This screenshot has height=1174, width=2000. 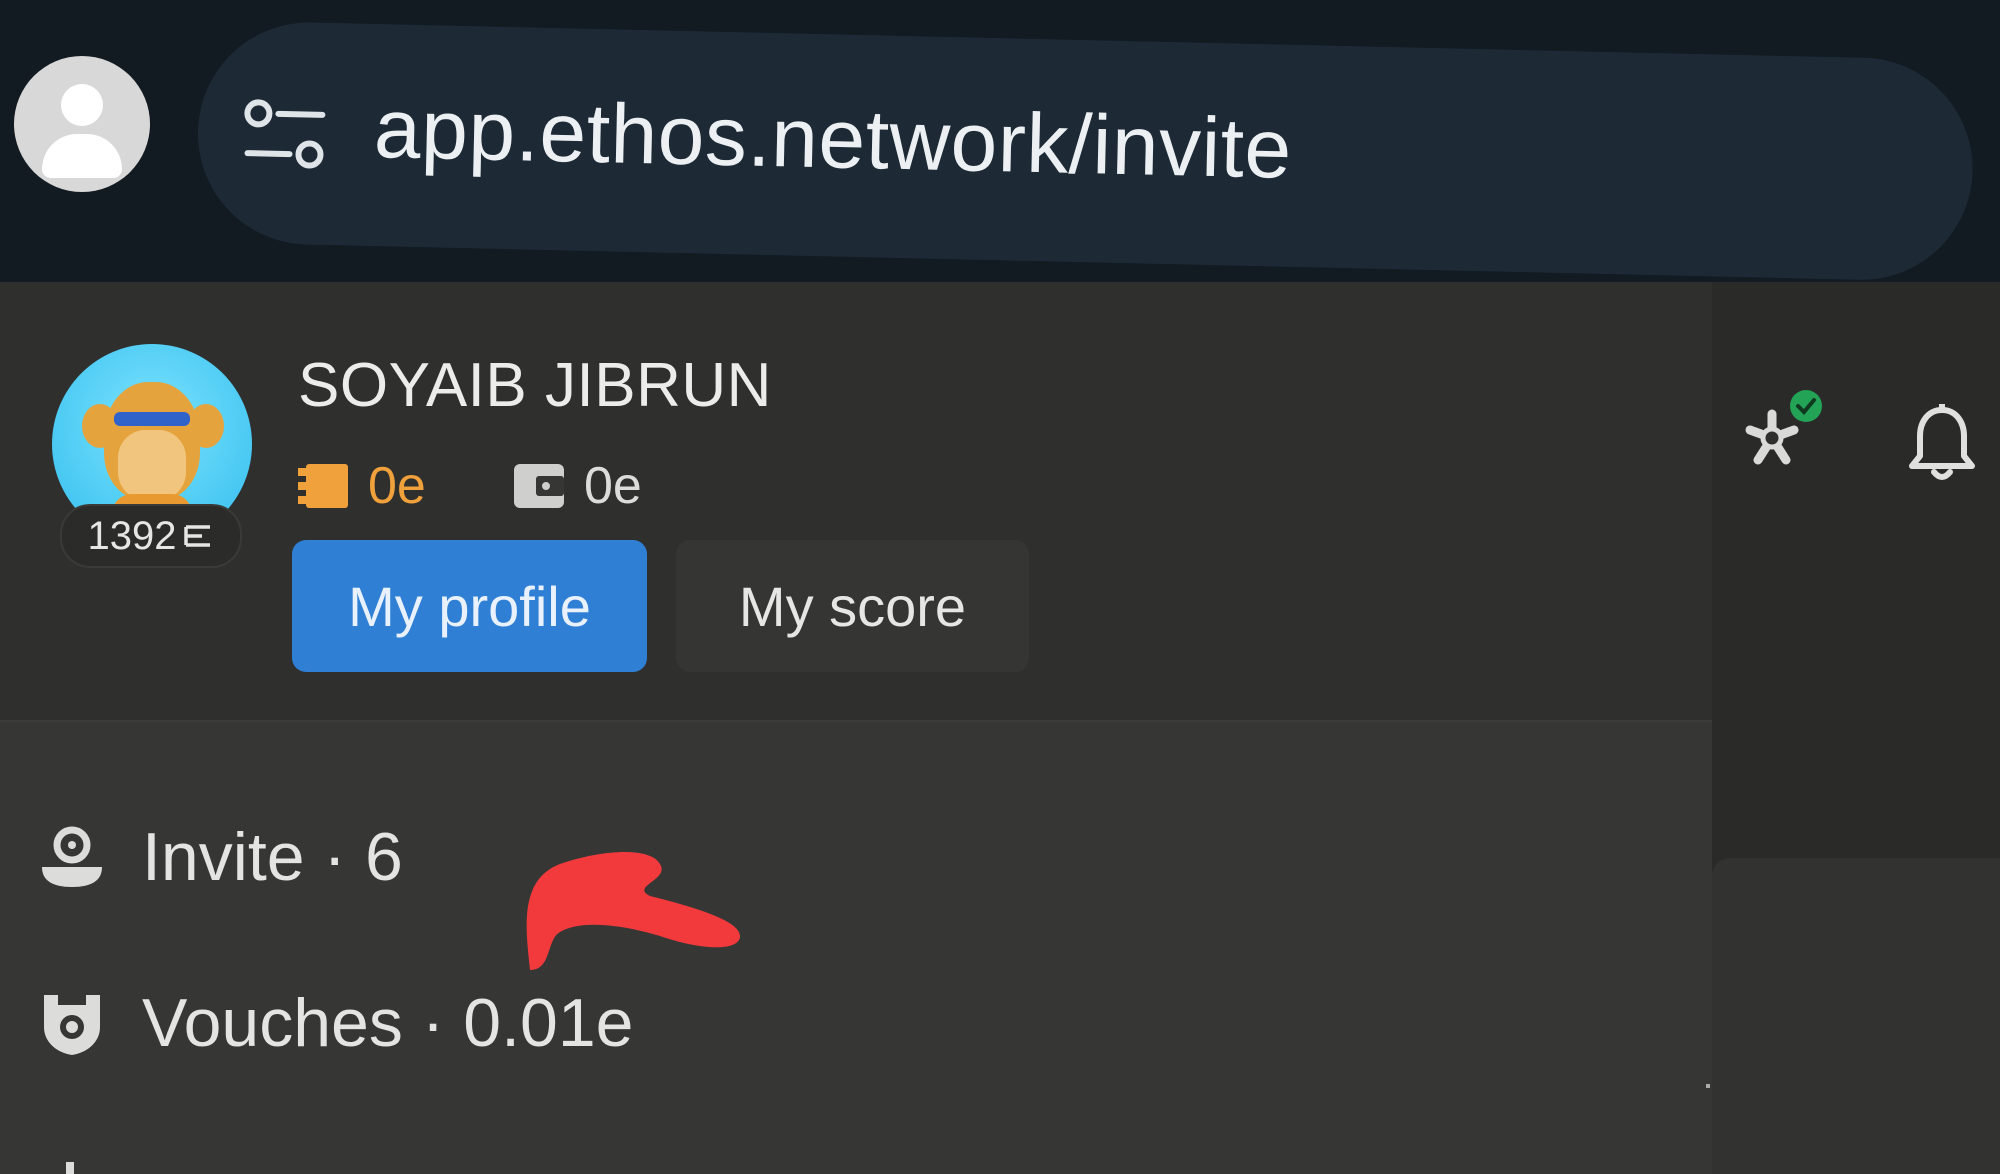 What do you see at coordinates (72, 1157) in the screenshot?
I see `menu-item-partial` at bounding box center [72, 1157].